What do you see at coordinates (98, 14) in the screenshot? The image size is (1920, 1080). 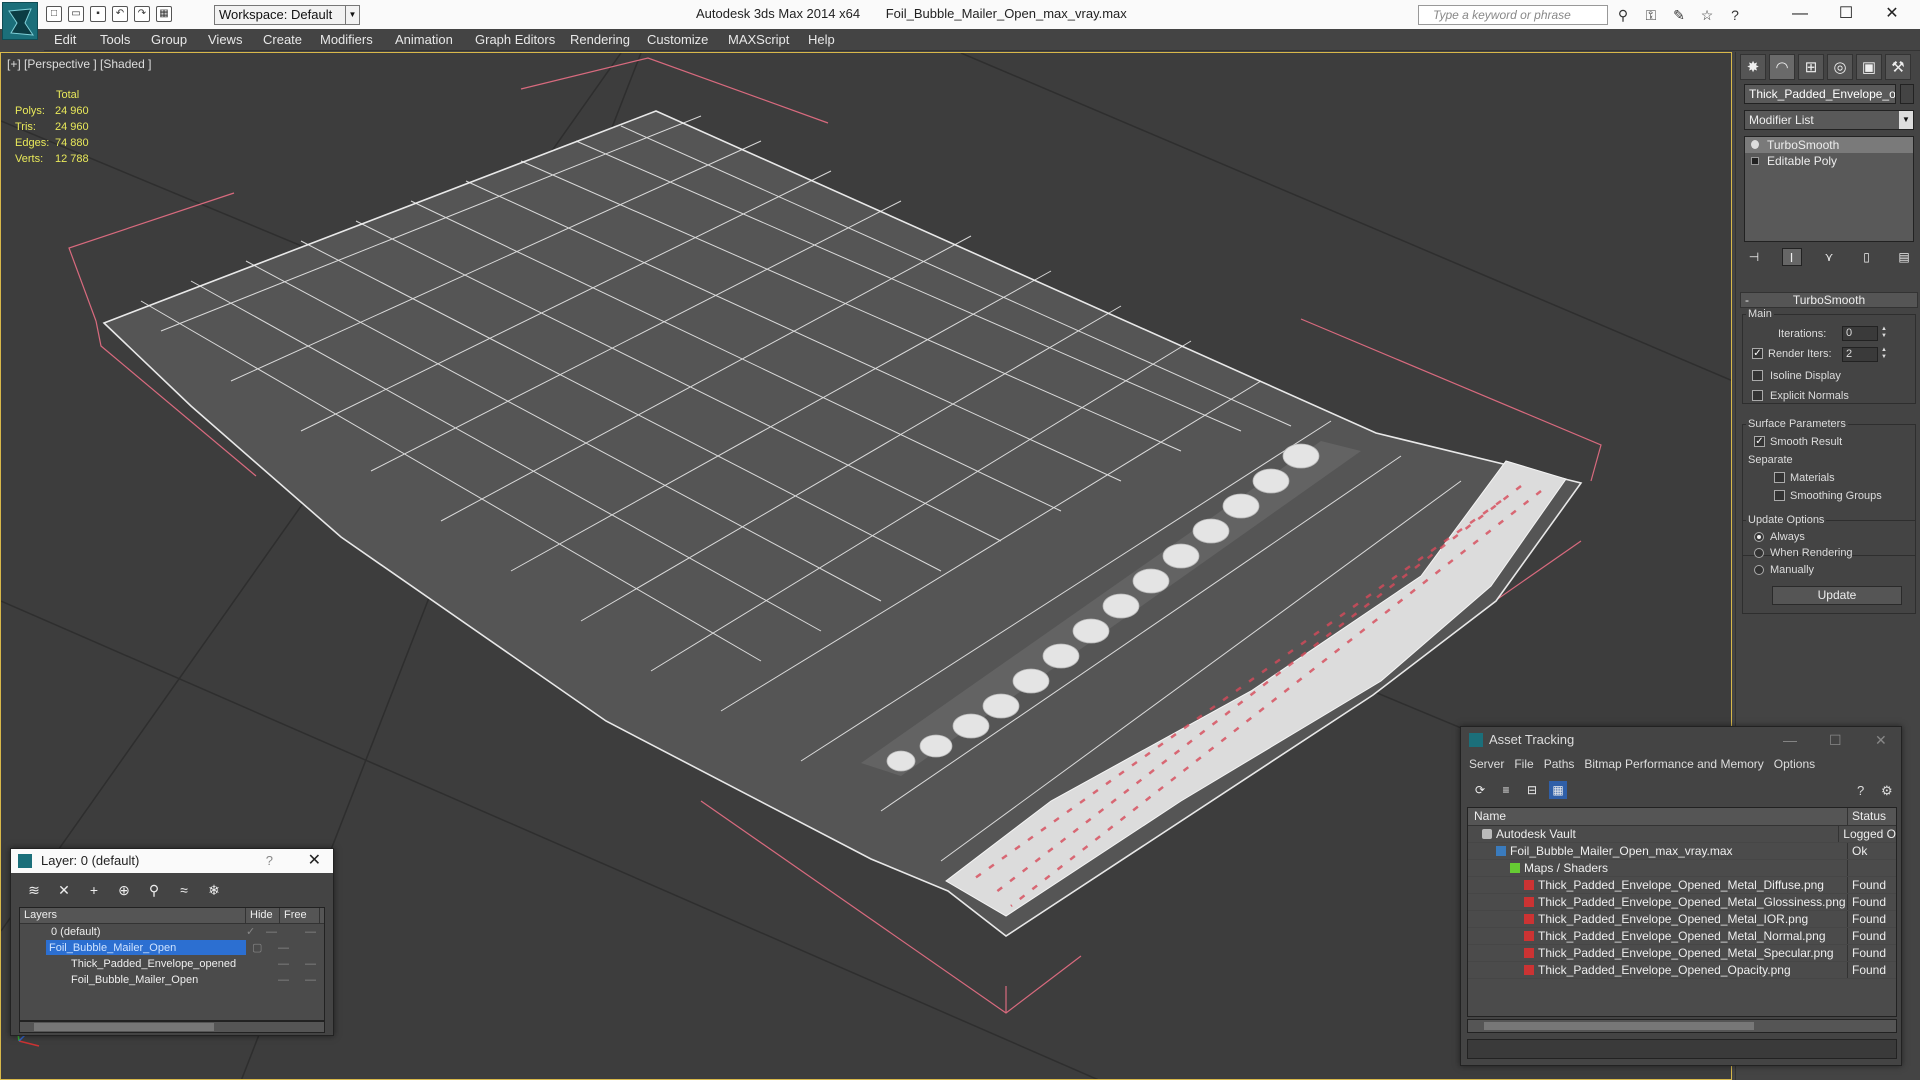 I see `save-icon: ▪` at bounding box center [98, 14].